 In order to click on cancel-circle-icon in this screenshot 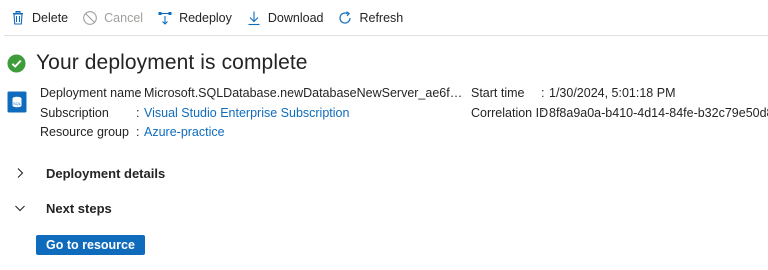, I will do `click(90, 18)`.